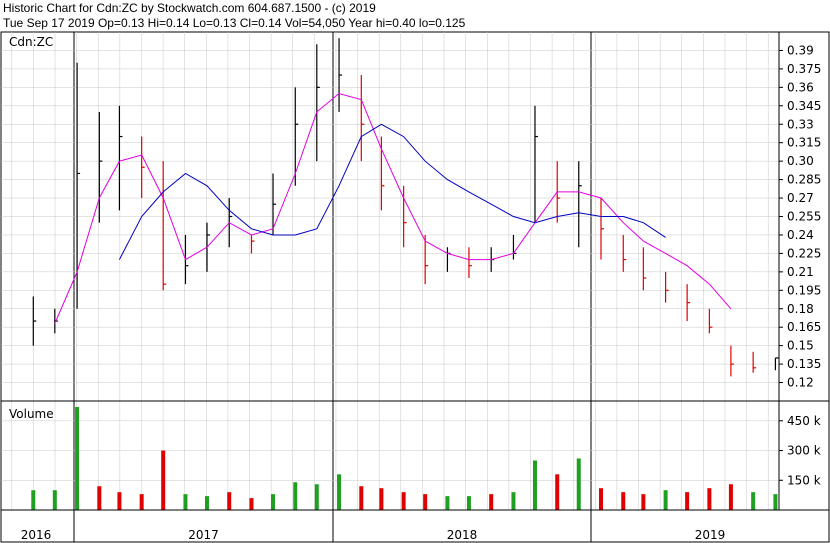 The width and height of the screenshot is (830, 543). I want to click on price-tick-label: 0.15, so click(800, 346).